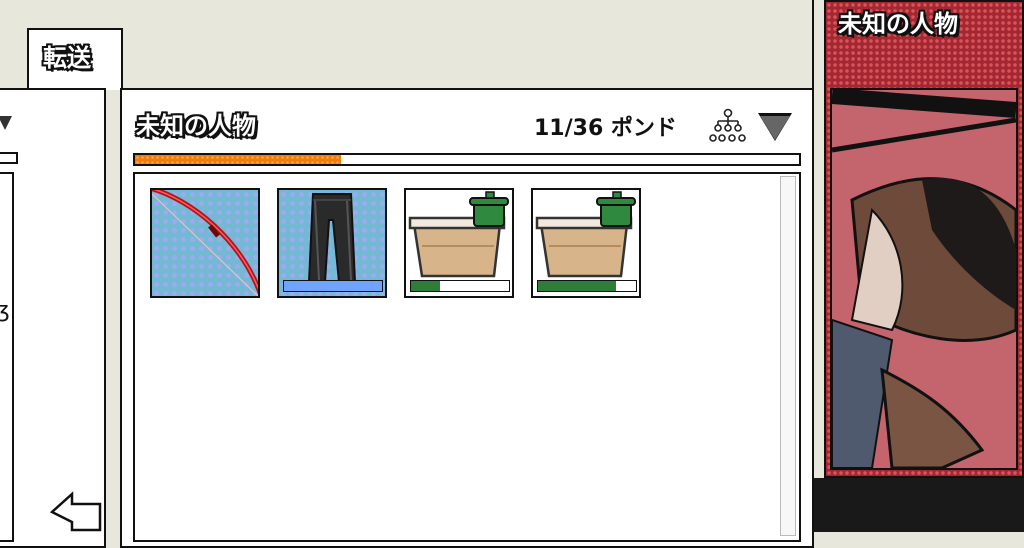 This screenshot has height=548, width=1024. I want to click on tab-transfer-label: 転送, so click(67, 58).